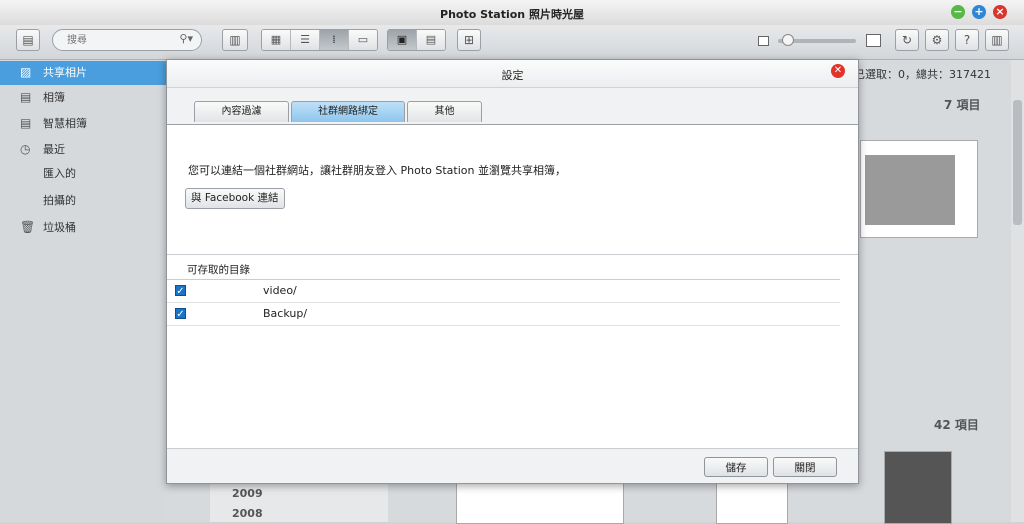  I want to click on settings-button: ⚙, so click(937, 40).